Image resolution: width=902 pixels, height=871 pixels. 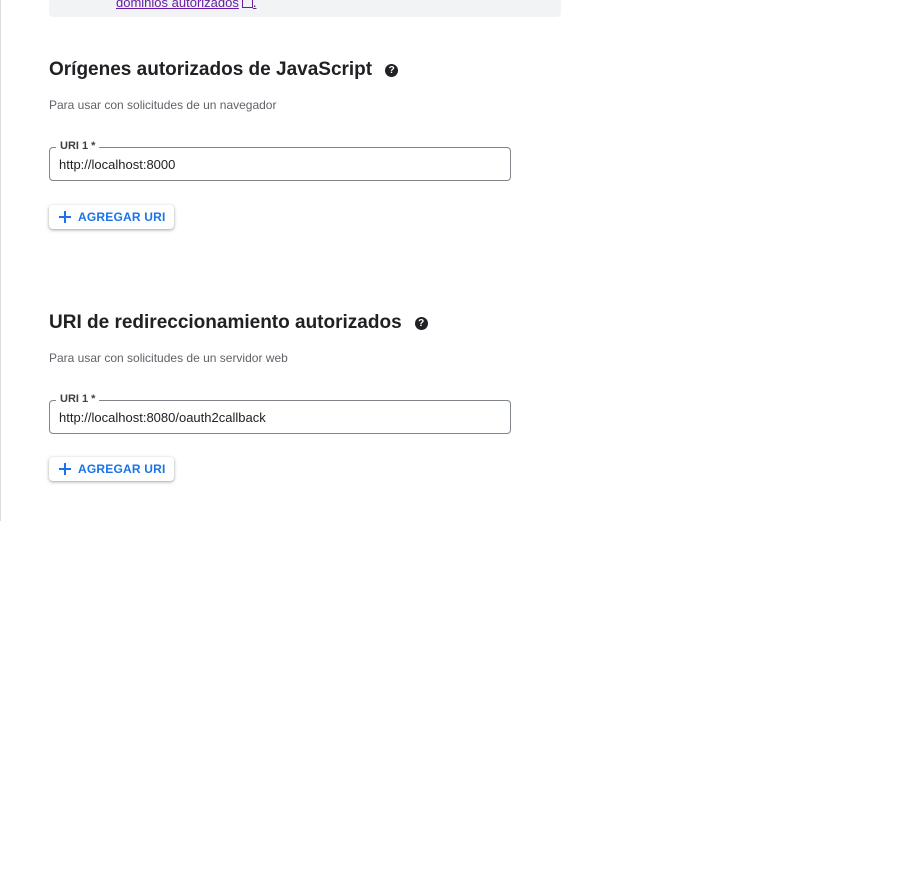 I want to click on section-title-text: URI de redireccionamiento autorizados, so click(x=225, y=322).